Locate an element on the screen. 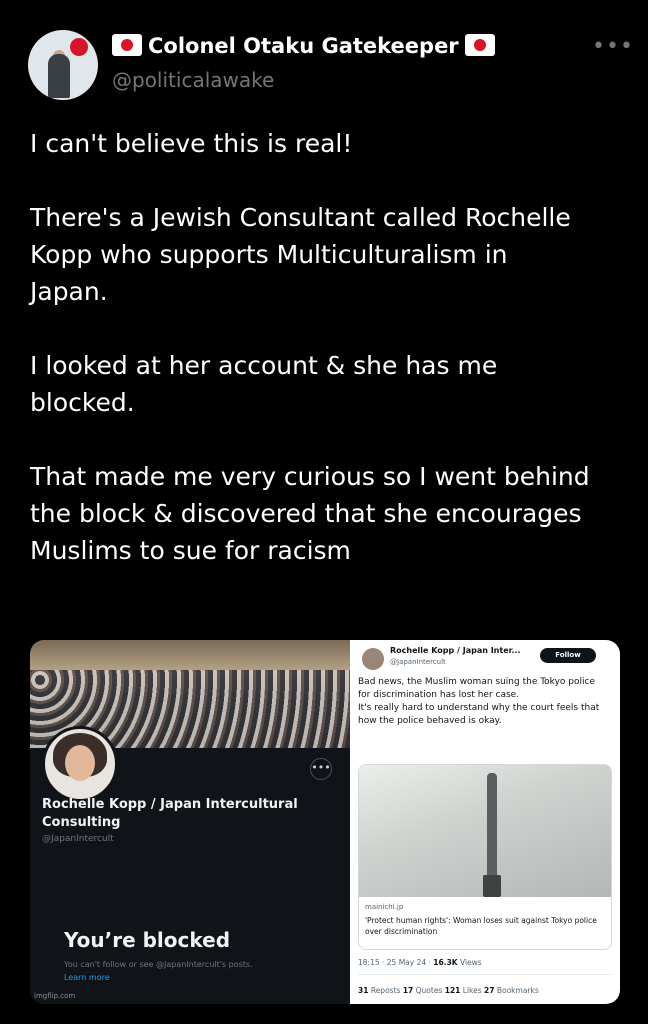 The width and height of the screenshot is (648, 1024). reposts-count: 31 is located at coordinates (363, 990).